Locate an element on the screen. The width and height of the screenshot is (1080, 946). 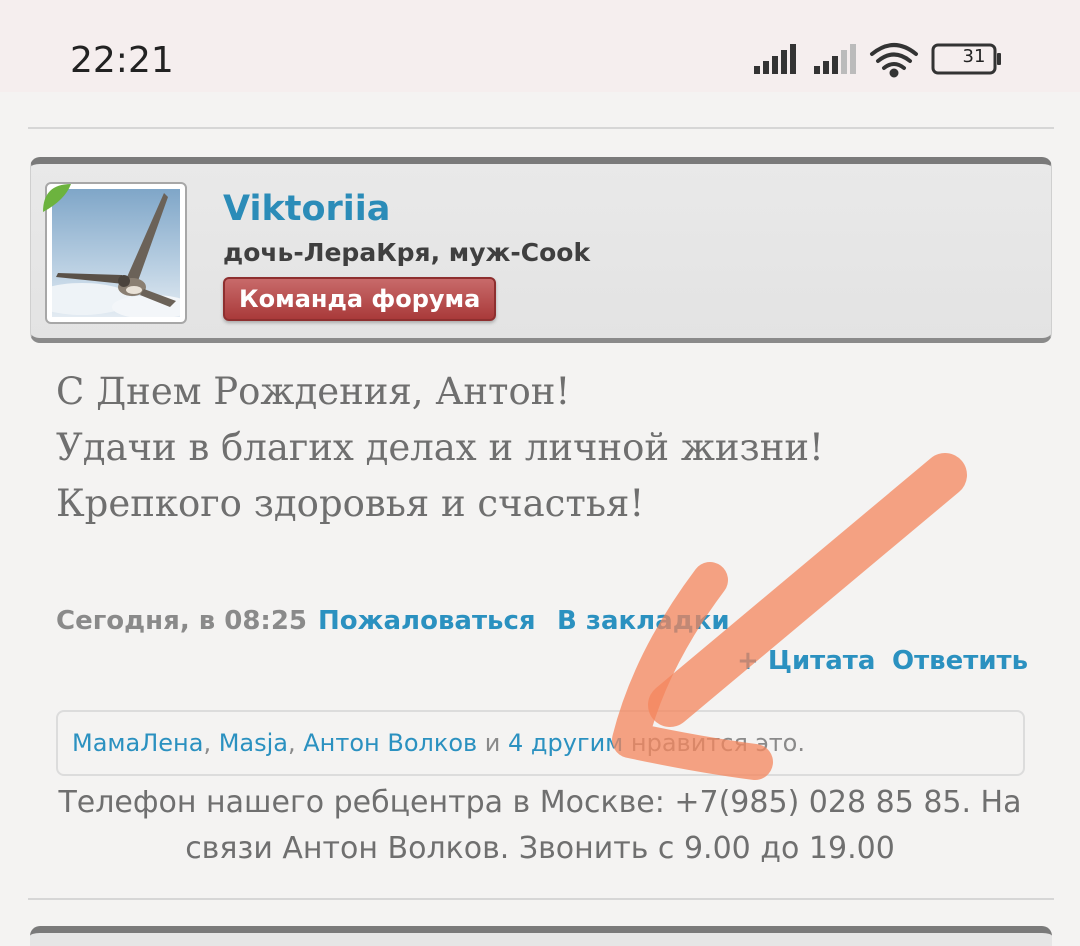
post-timestamp: Сегодня, в 08:25 is located at coordinates (182, 621).